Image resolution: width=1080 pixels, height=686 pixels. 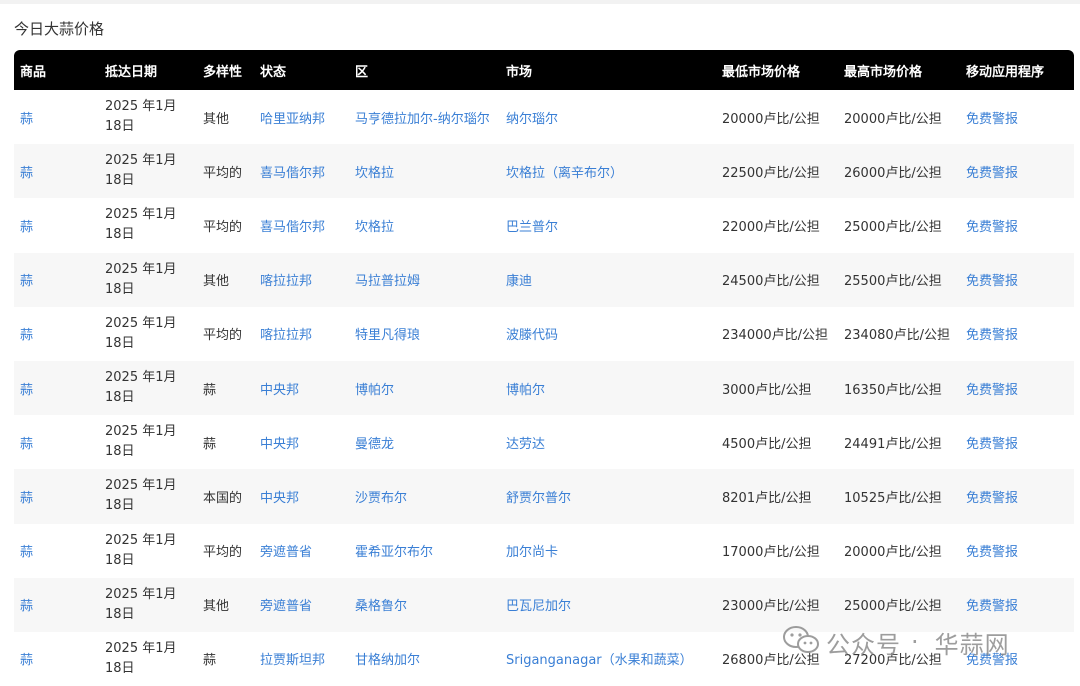 I want to click on variety-cell: 平均的, so click(x=223, y=553).